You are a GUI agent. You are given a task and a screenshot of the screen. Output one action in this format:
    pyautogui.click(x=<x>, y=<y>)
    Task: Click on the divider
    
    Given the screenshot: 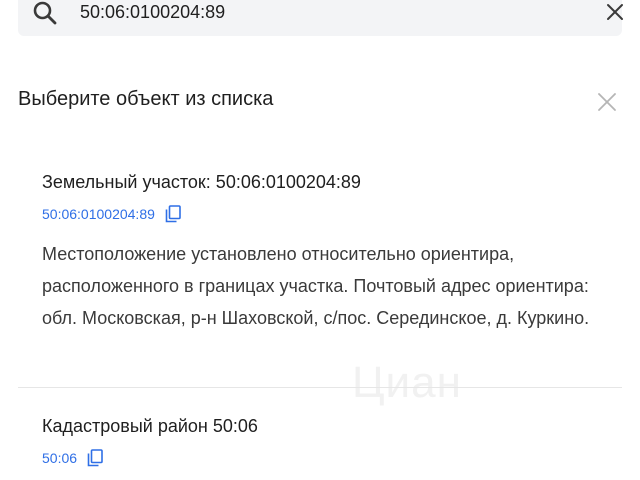 What is the action you would take?
    pyautogui.click(x=320, y=387)
    